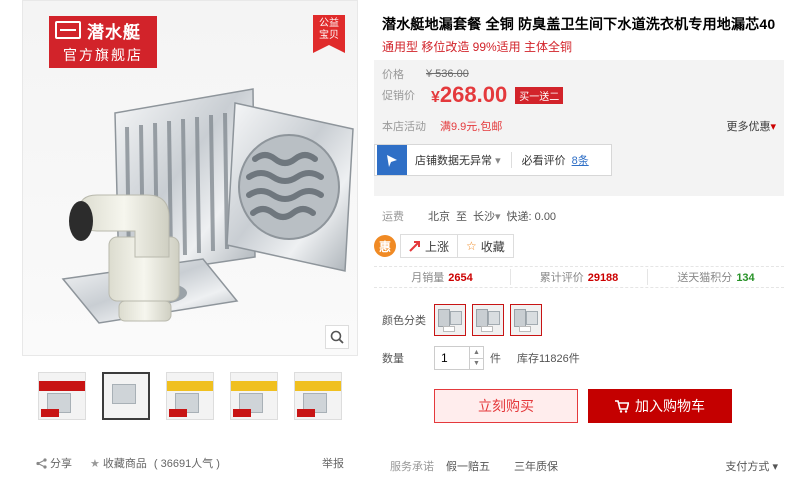 The height and width of the screenshot is (495, 800). What do you see at coordinates (186, 464) in the screenshot?
I see `popularity-count: ( 36691人气 )` at bounding box center [186, 464].